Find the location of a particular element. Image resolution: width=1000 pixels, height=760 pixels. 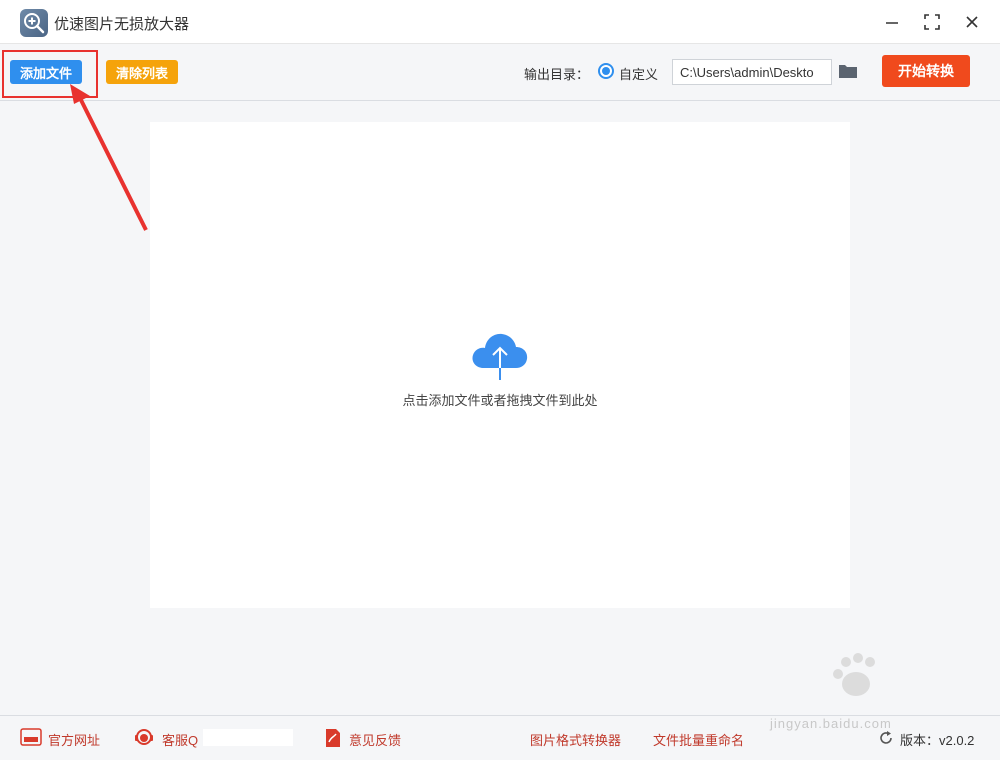

refresh-icon is located at coordinates (886, 740).